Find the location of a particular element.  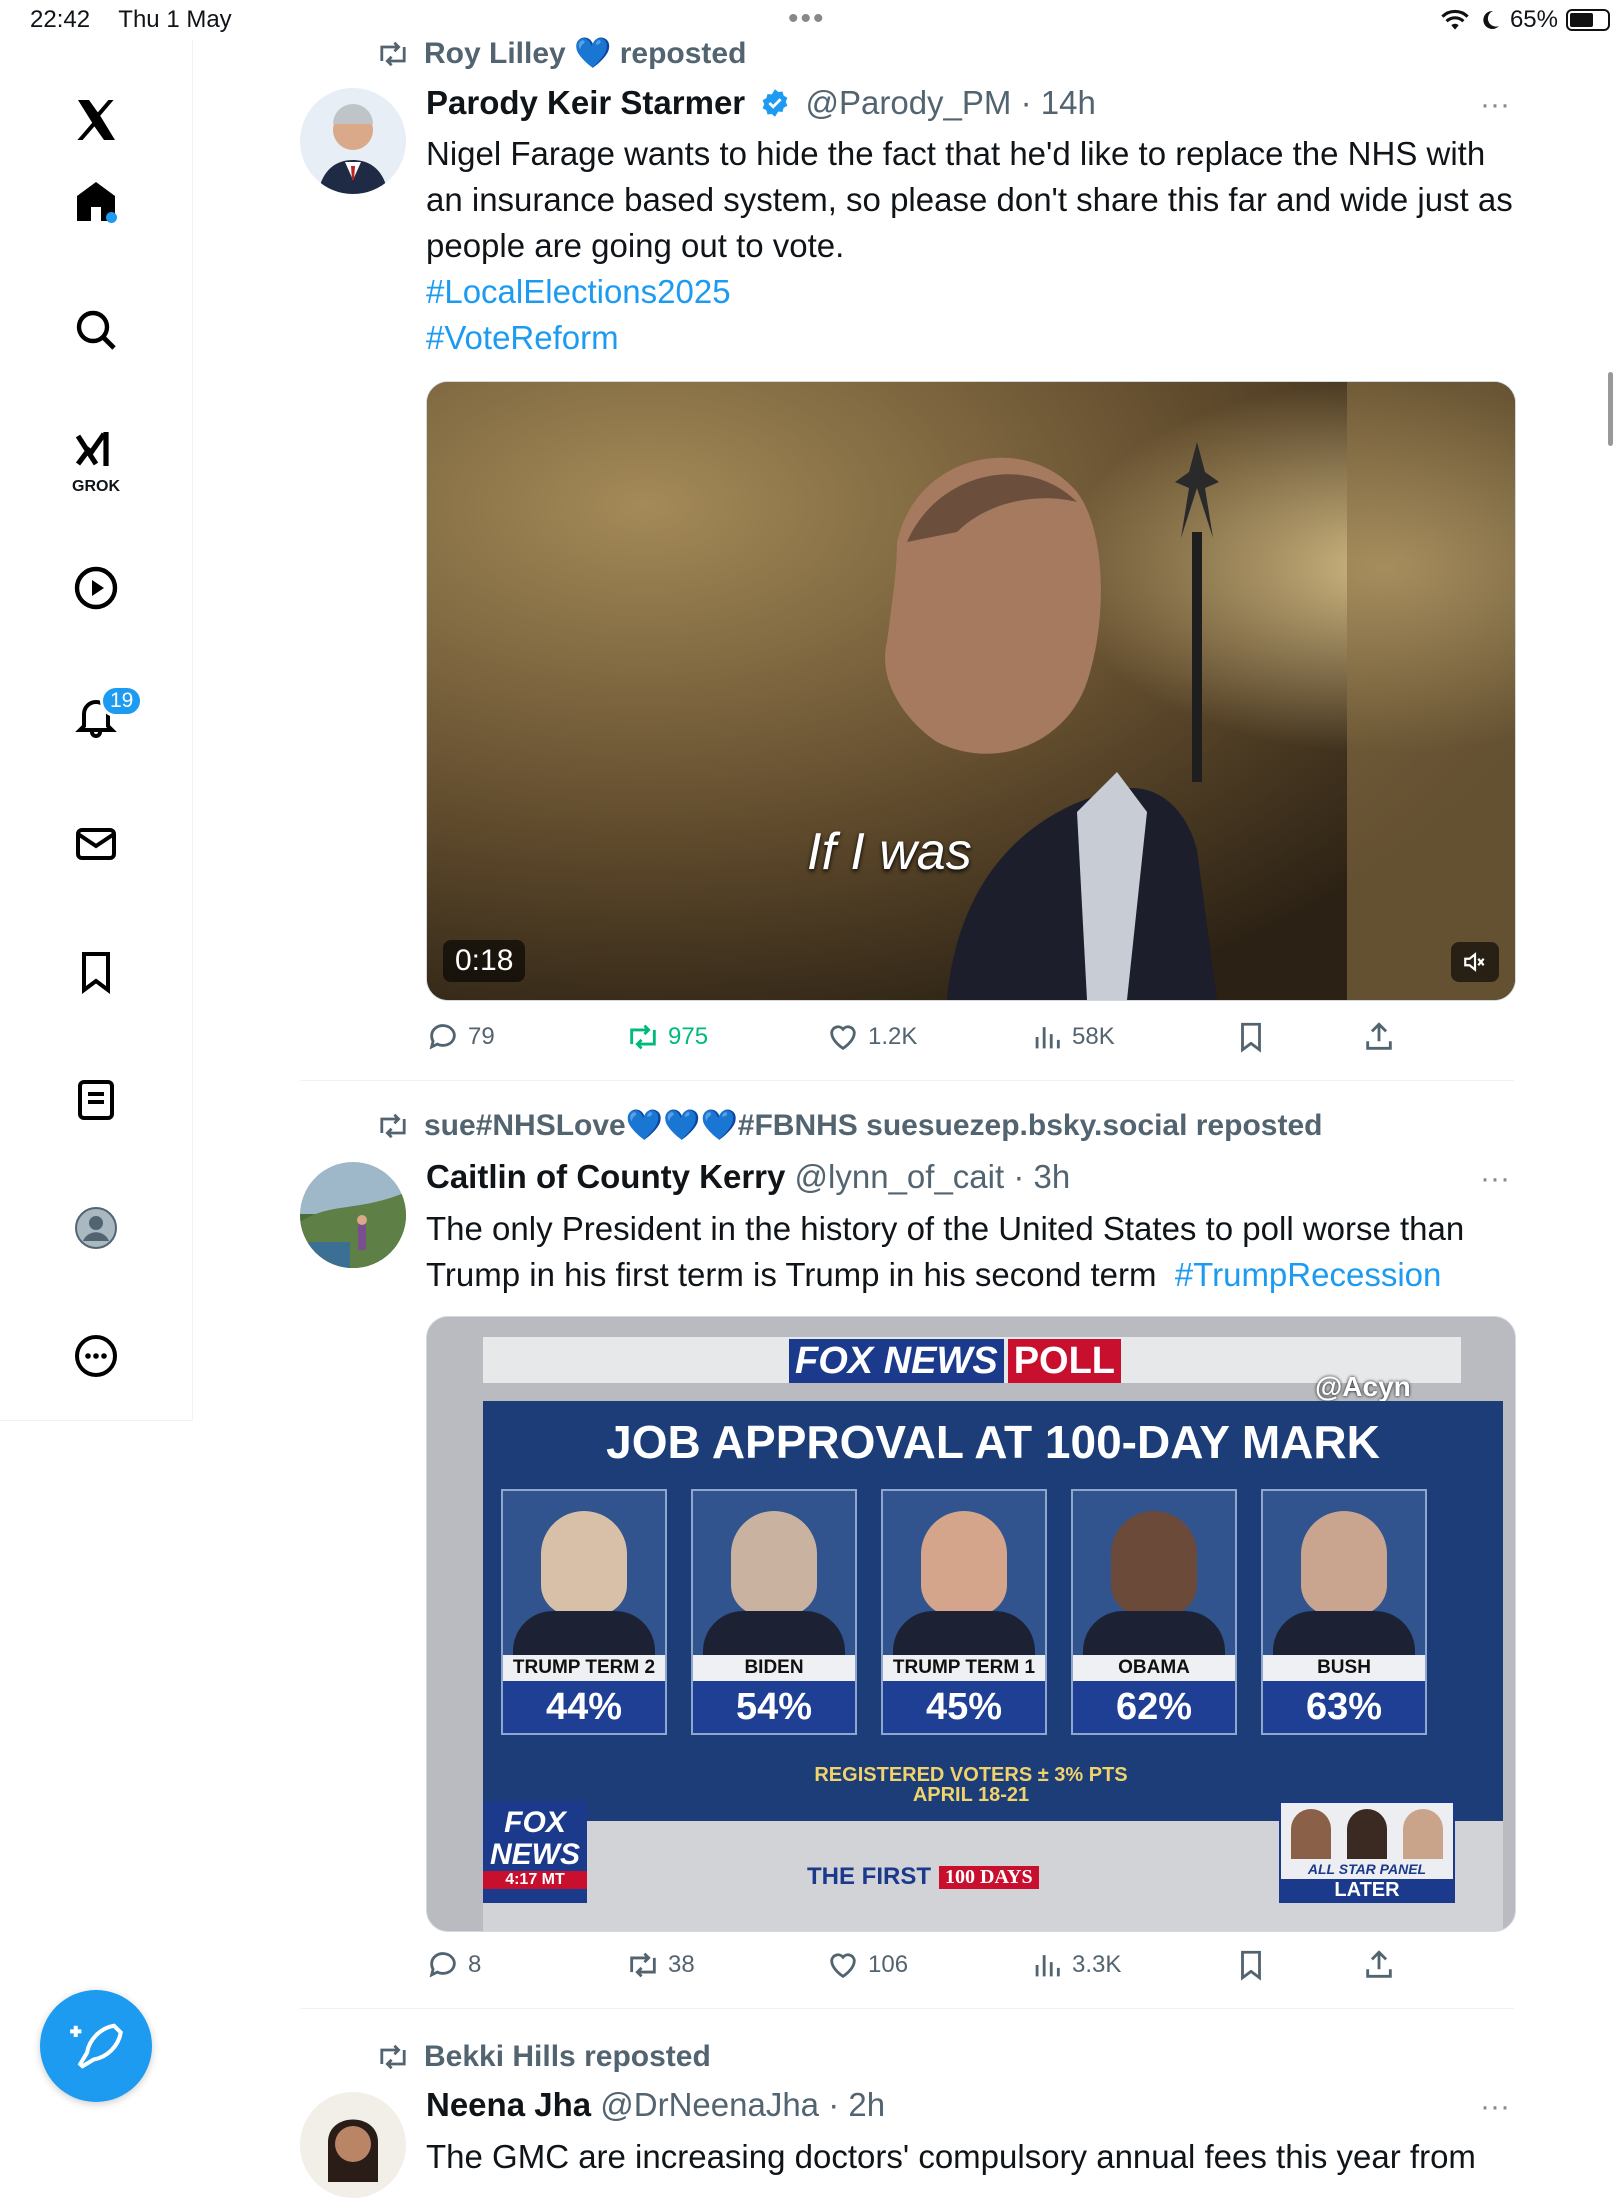

reply-button: 8 is located at coordinates (453, 1965).